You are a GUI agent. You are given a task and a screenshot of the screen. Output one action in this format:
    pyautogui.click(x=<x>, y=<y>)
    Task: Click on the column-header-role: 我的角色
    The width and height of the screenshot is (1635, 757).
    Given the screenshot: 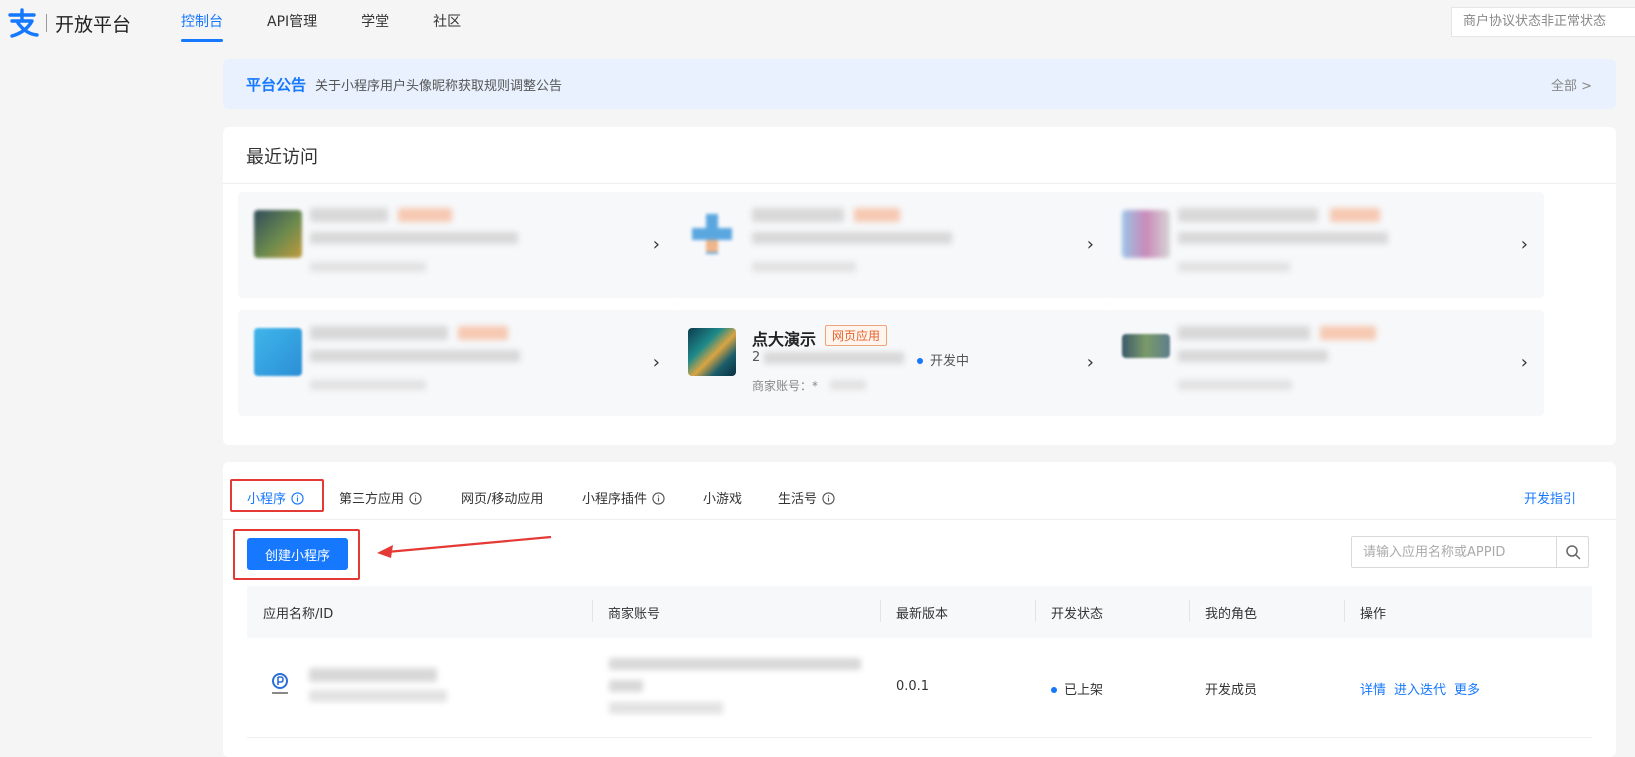 What is the action you would take?
    pyautogui.click(x=1231, y=614)
    